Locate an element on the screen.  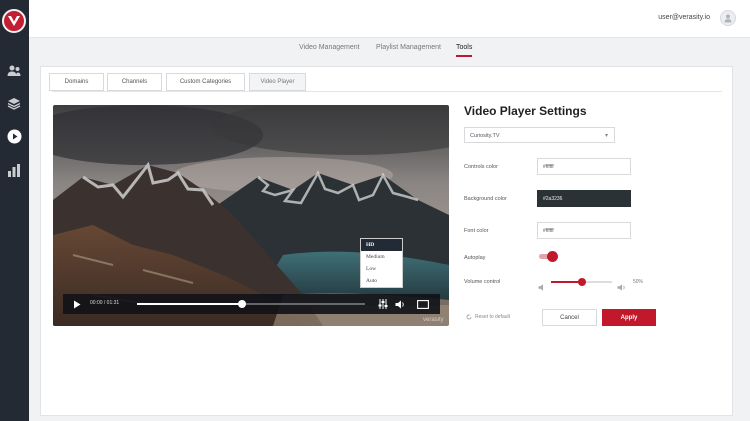
font-color-label: Font color is located at coordinates (476, 231).